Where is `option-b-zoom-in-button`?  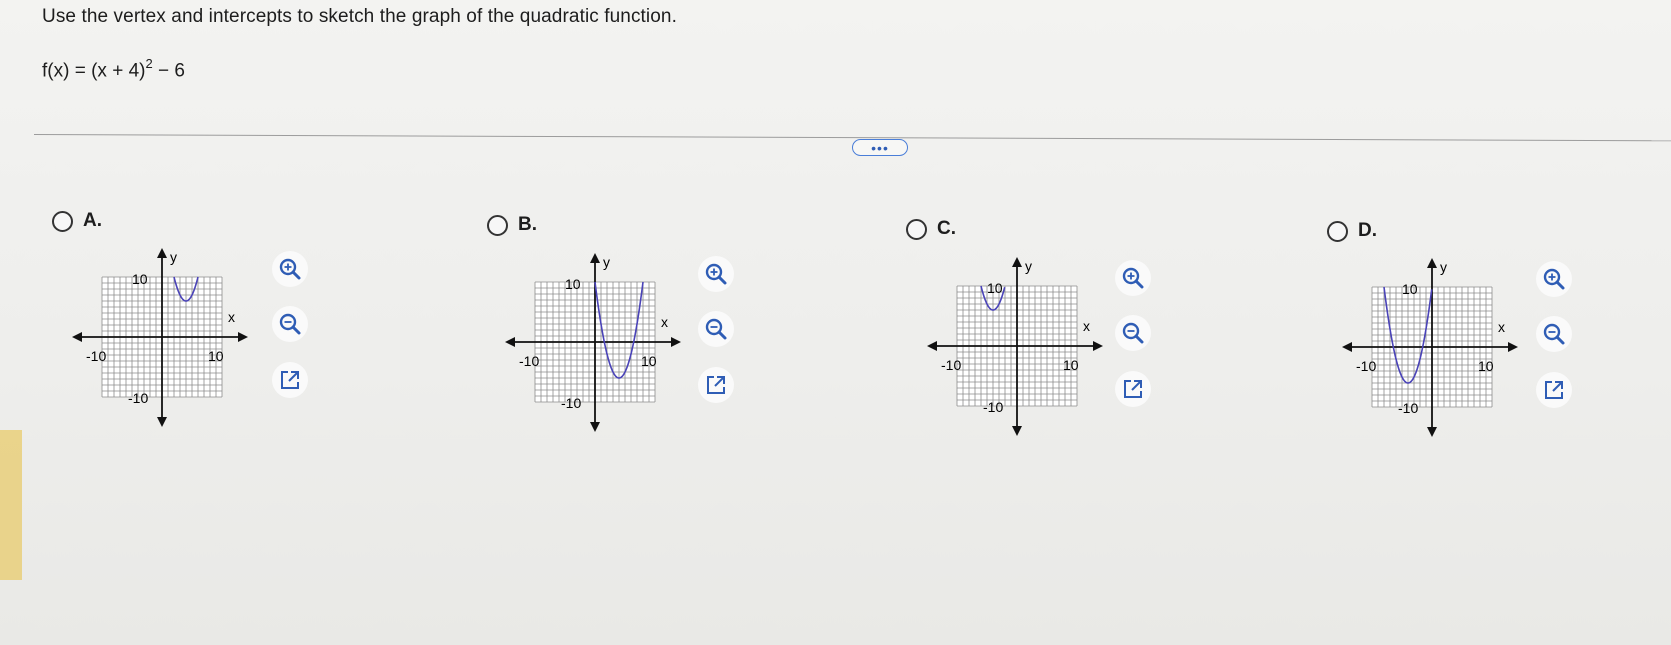
option-b-zoom-in-button is located at coordinates (716, 274).